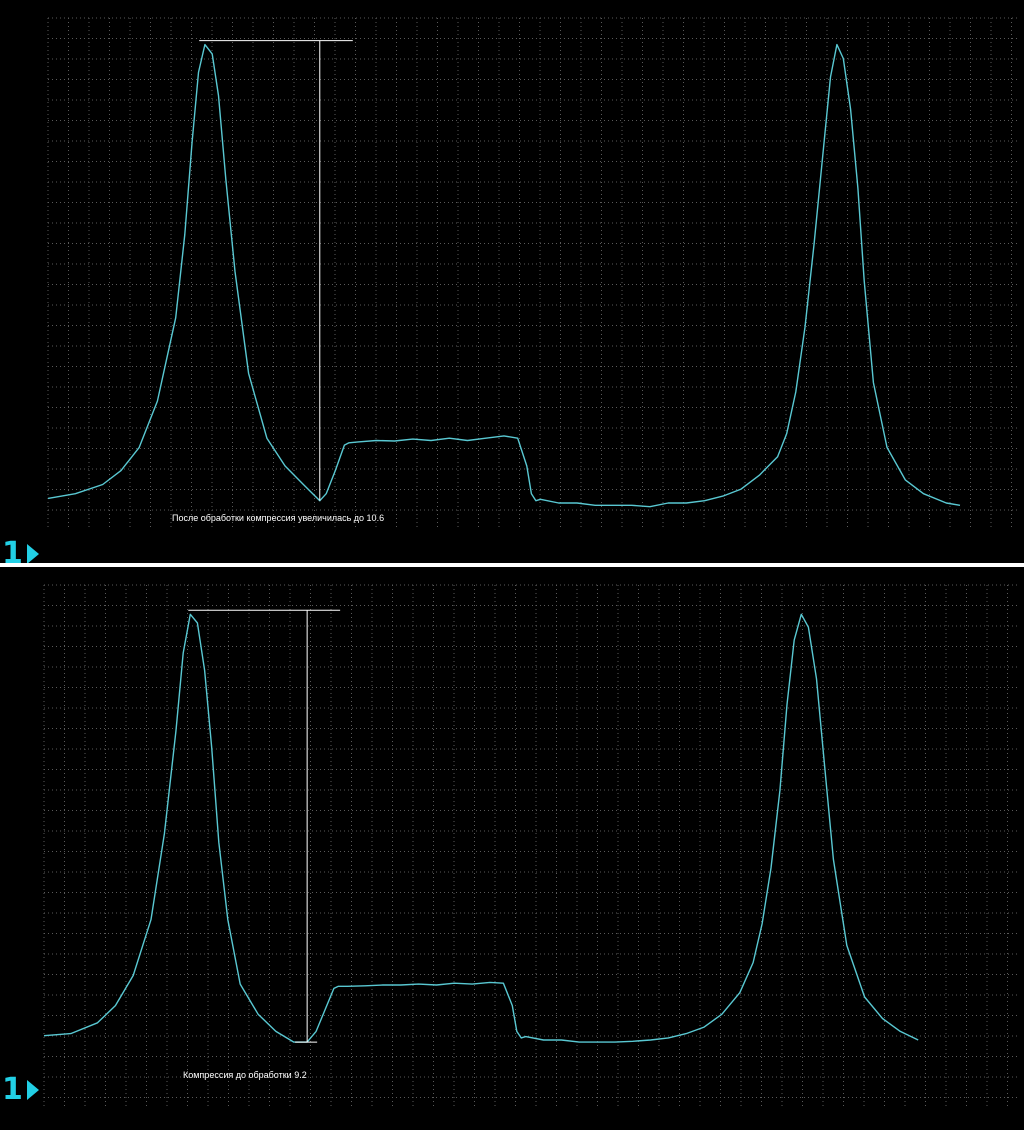 The width and height of the screenshot is (1024, 1130). I want to click on lower-channel-marker: 1, so click(20, 1090).